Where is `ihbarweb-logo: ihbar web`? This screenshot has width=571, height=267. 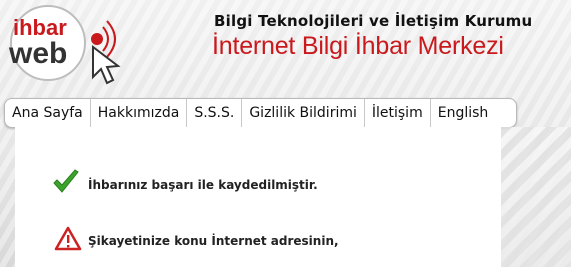
ihbarweb-logo: ihbar web is located at coordinates (63, 49).